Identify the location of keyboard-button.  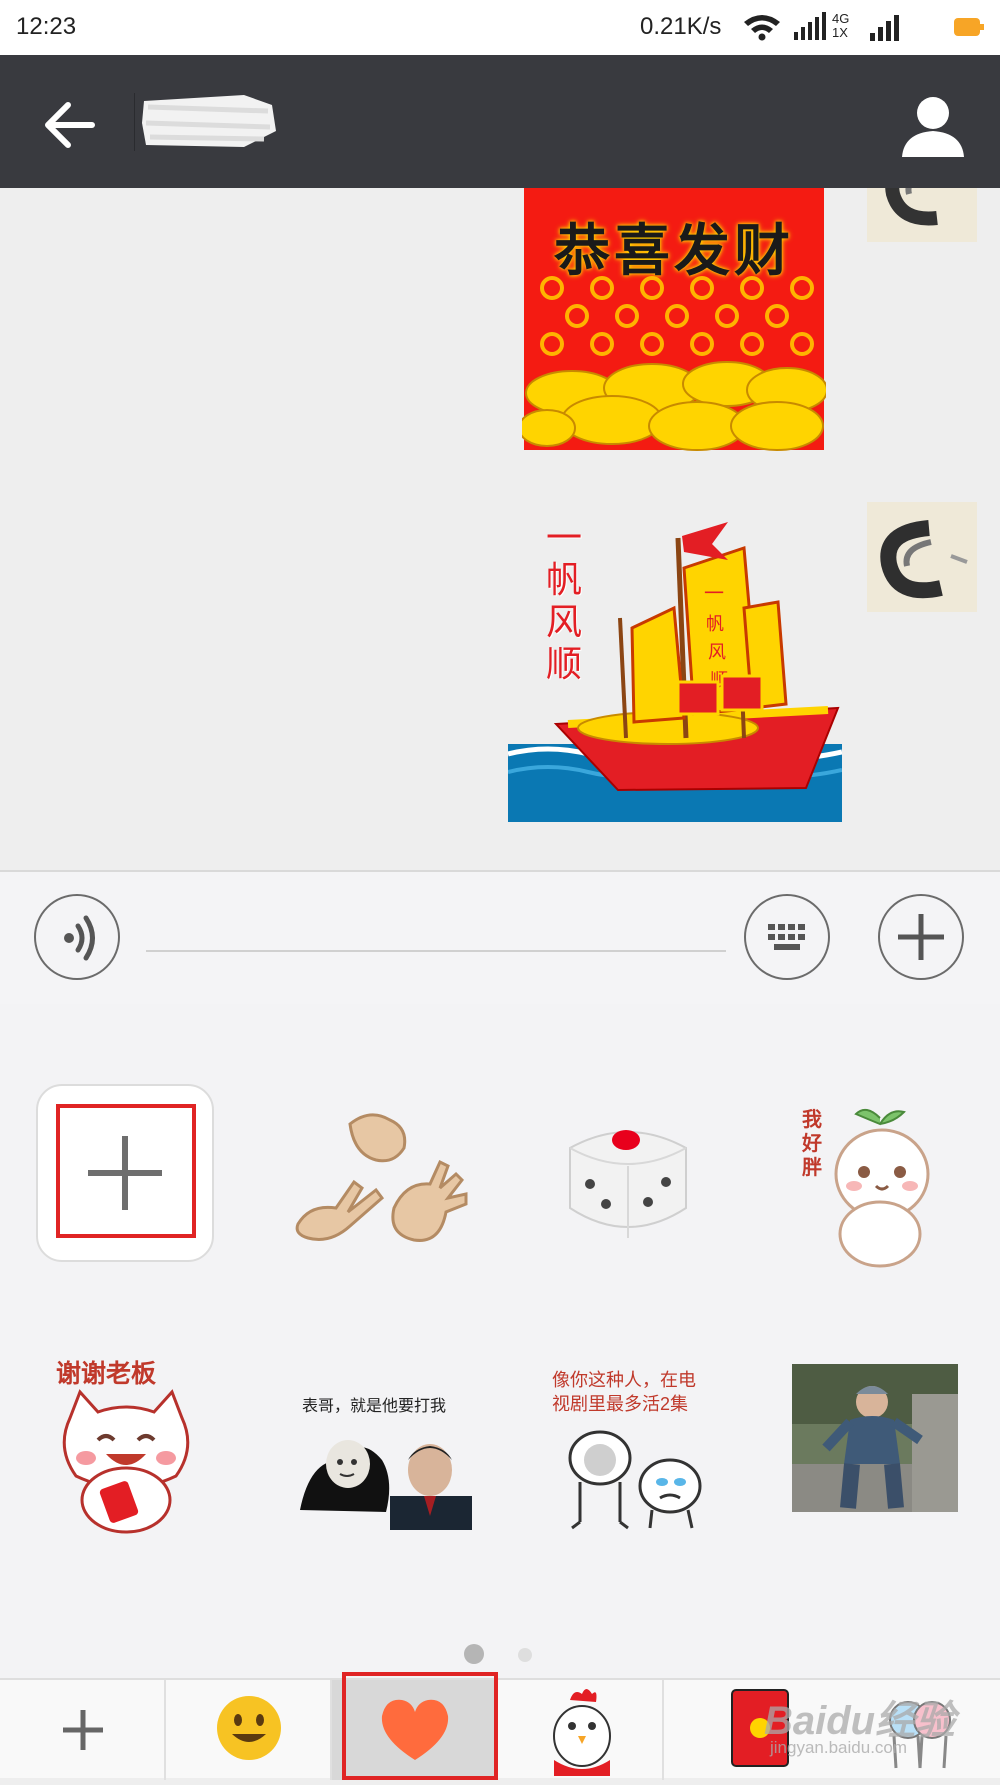
(787, 937).